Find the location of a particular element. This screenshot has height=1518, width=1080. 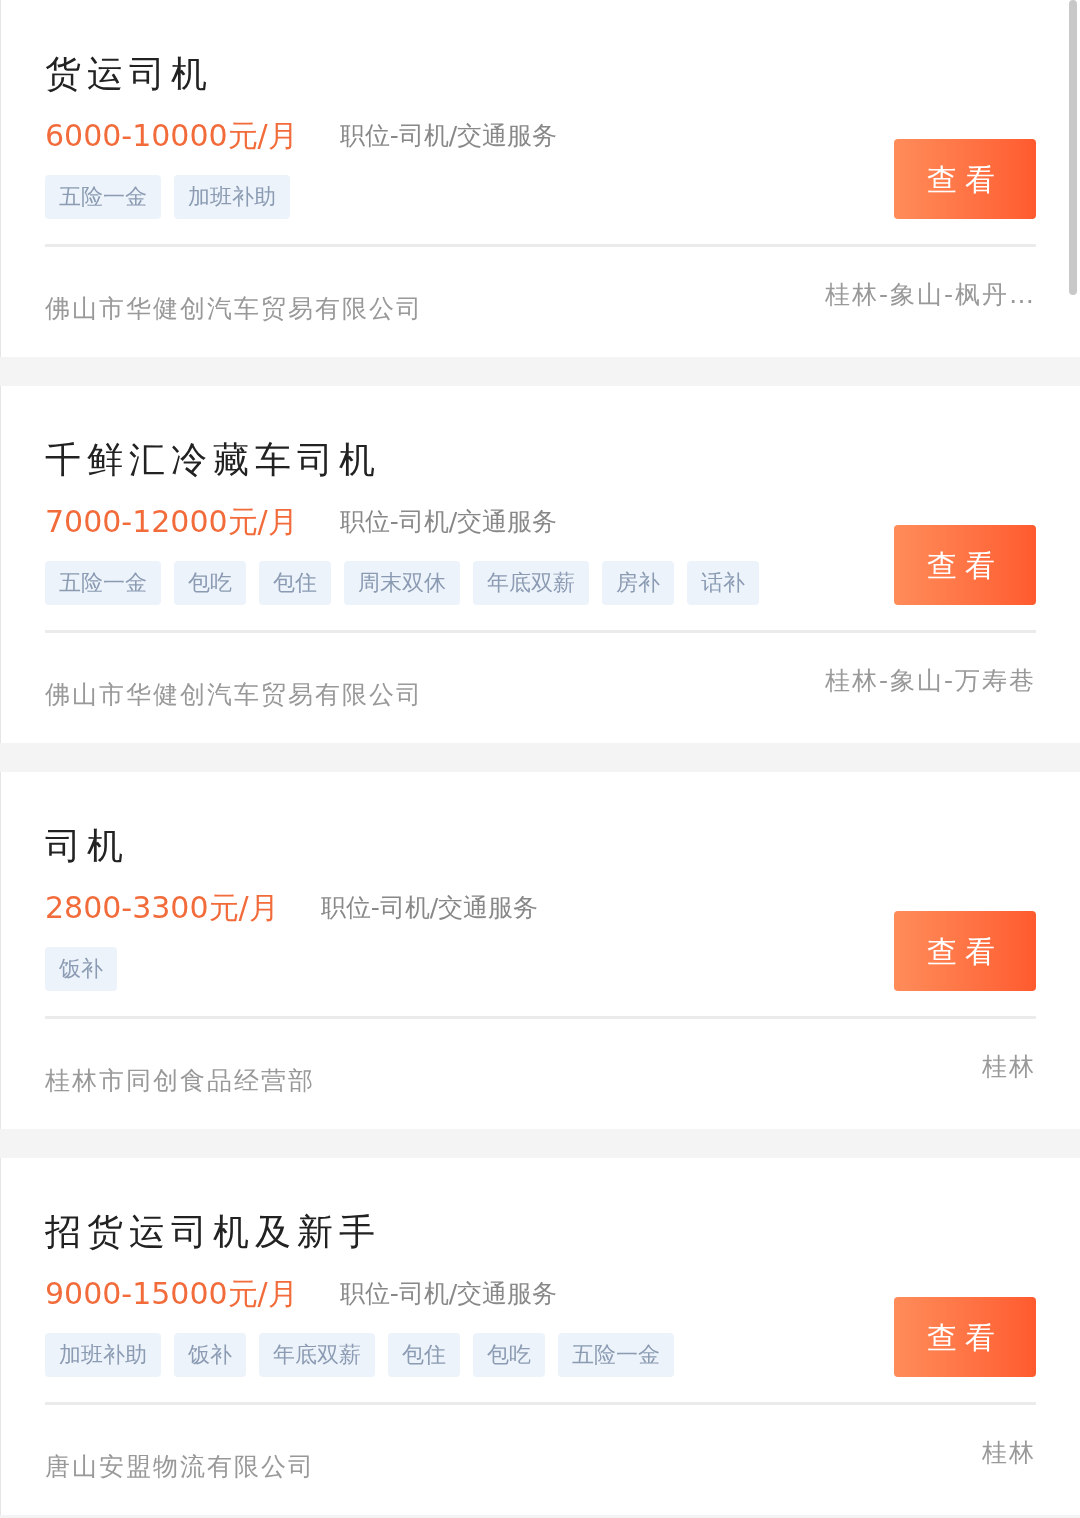

salary: 7000-12000元/月 is located at coordinates (171, 522).